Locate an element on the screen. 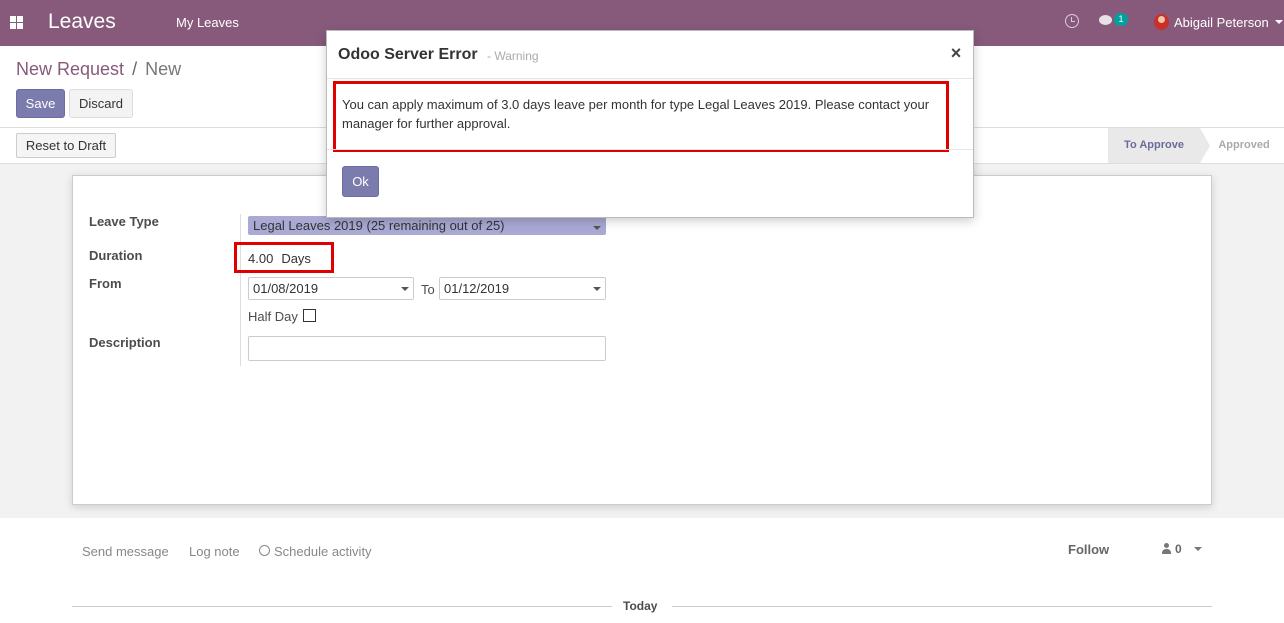 This screenshot has width=1284, height=623. duration-highlight-box is located at coordinates (284, 257).